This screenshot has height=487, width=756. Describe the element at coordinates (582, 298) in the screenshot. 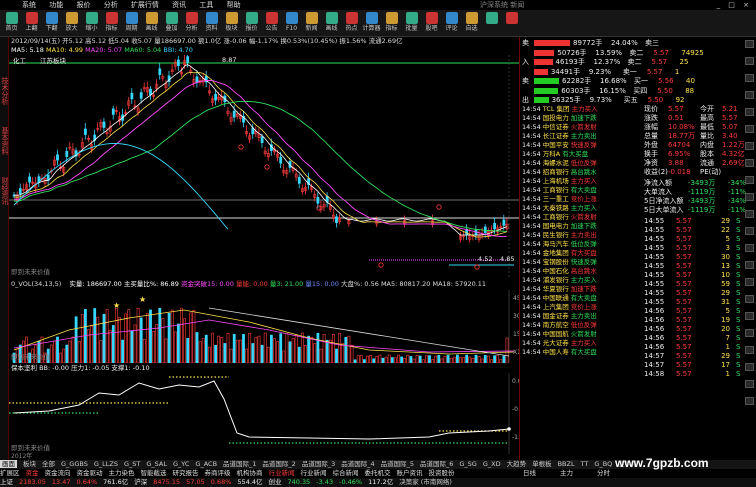

I see `alert-row: 14:54 中国联通 有大卖盘` at that location.